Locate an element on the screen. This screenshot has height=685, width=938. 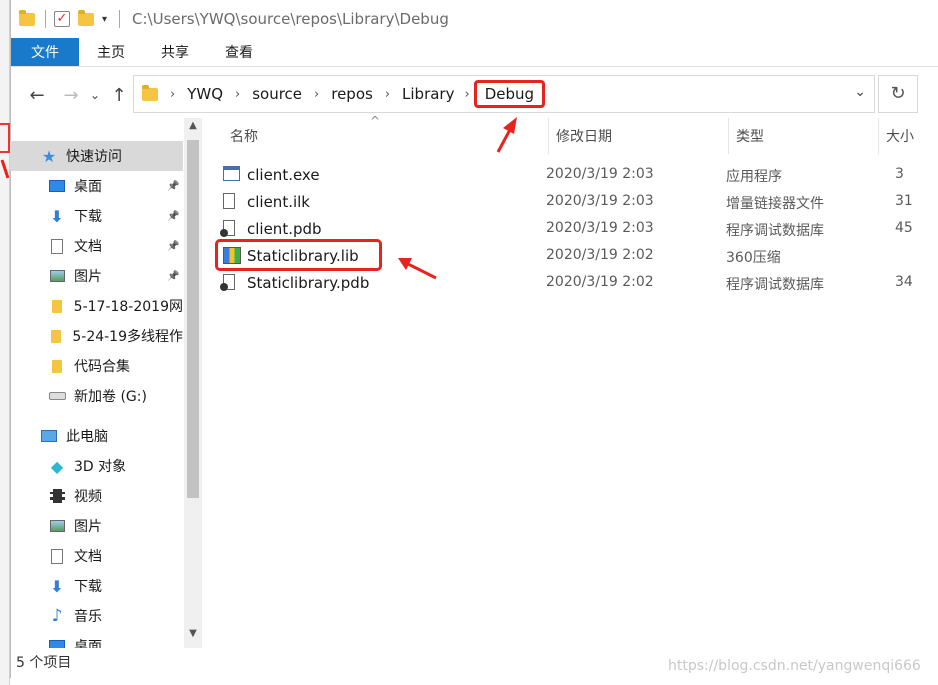
status-item-count: 5 个项目 is located at coordinates (44, 663).